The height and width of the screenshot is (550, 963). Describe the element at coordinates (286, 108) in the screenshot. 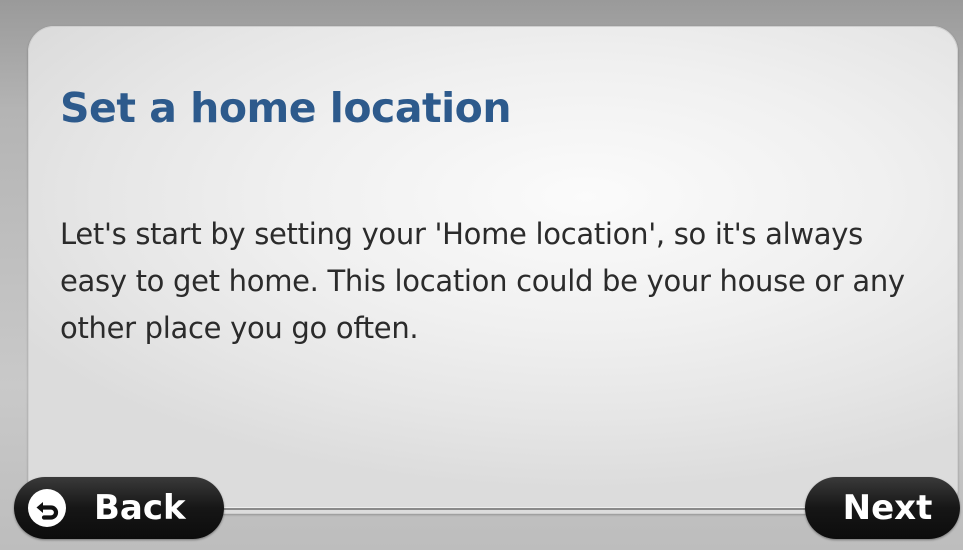

I see `page-title: Set a home location` at that location.